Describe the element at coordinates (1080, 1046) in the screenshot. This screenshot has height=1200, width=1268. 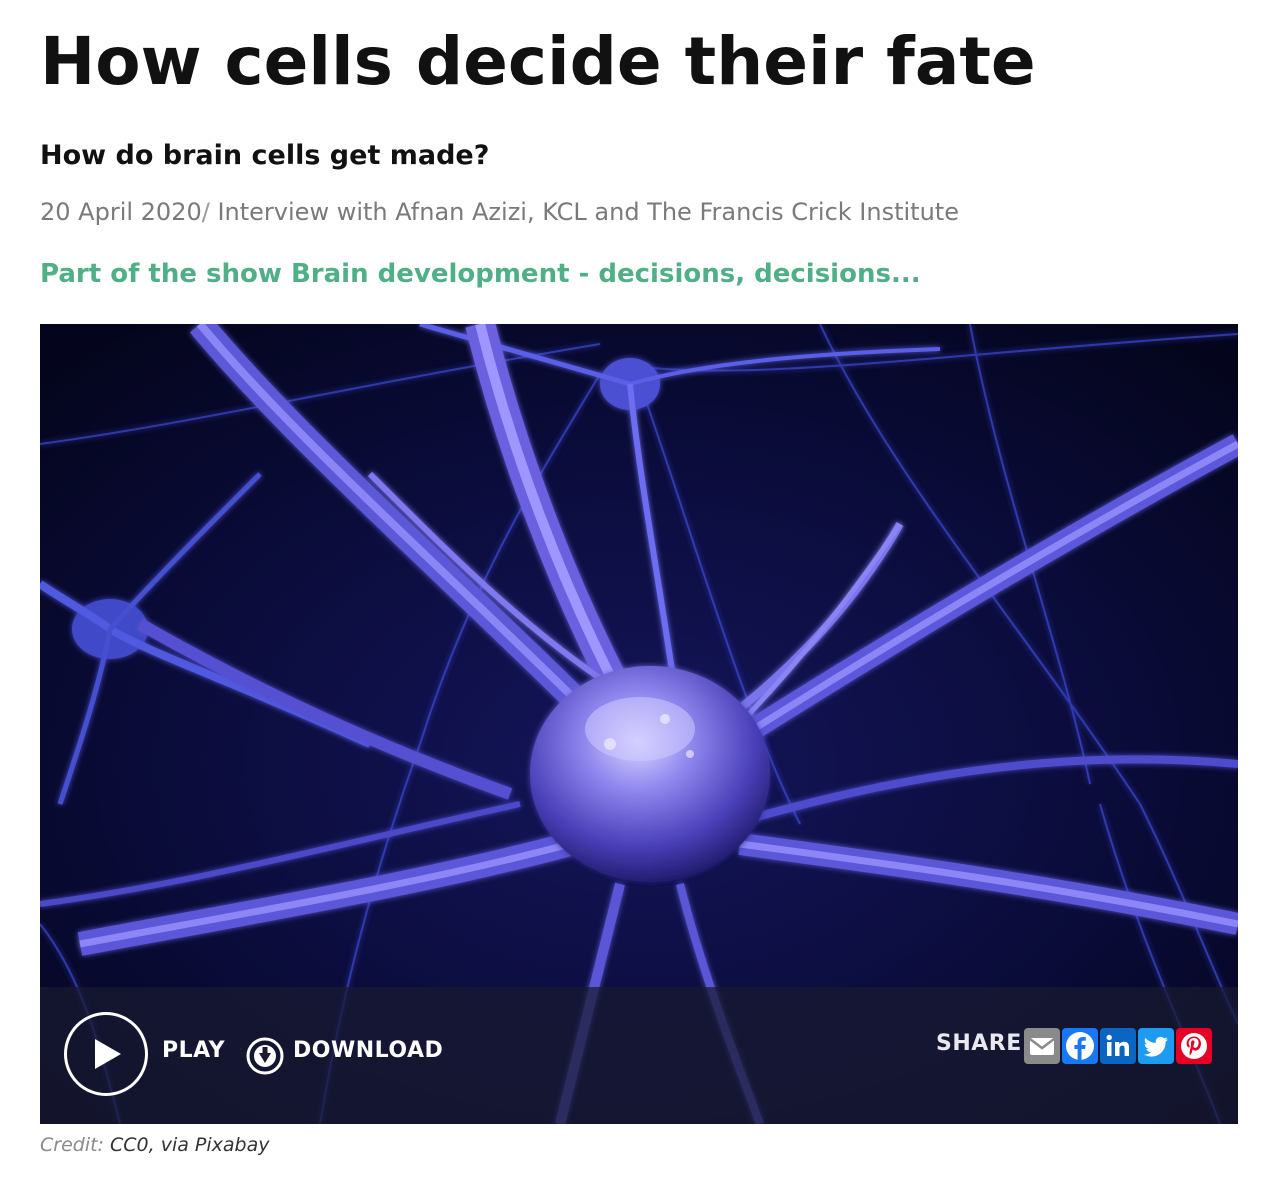
I see `facebook-icon` at that location.